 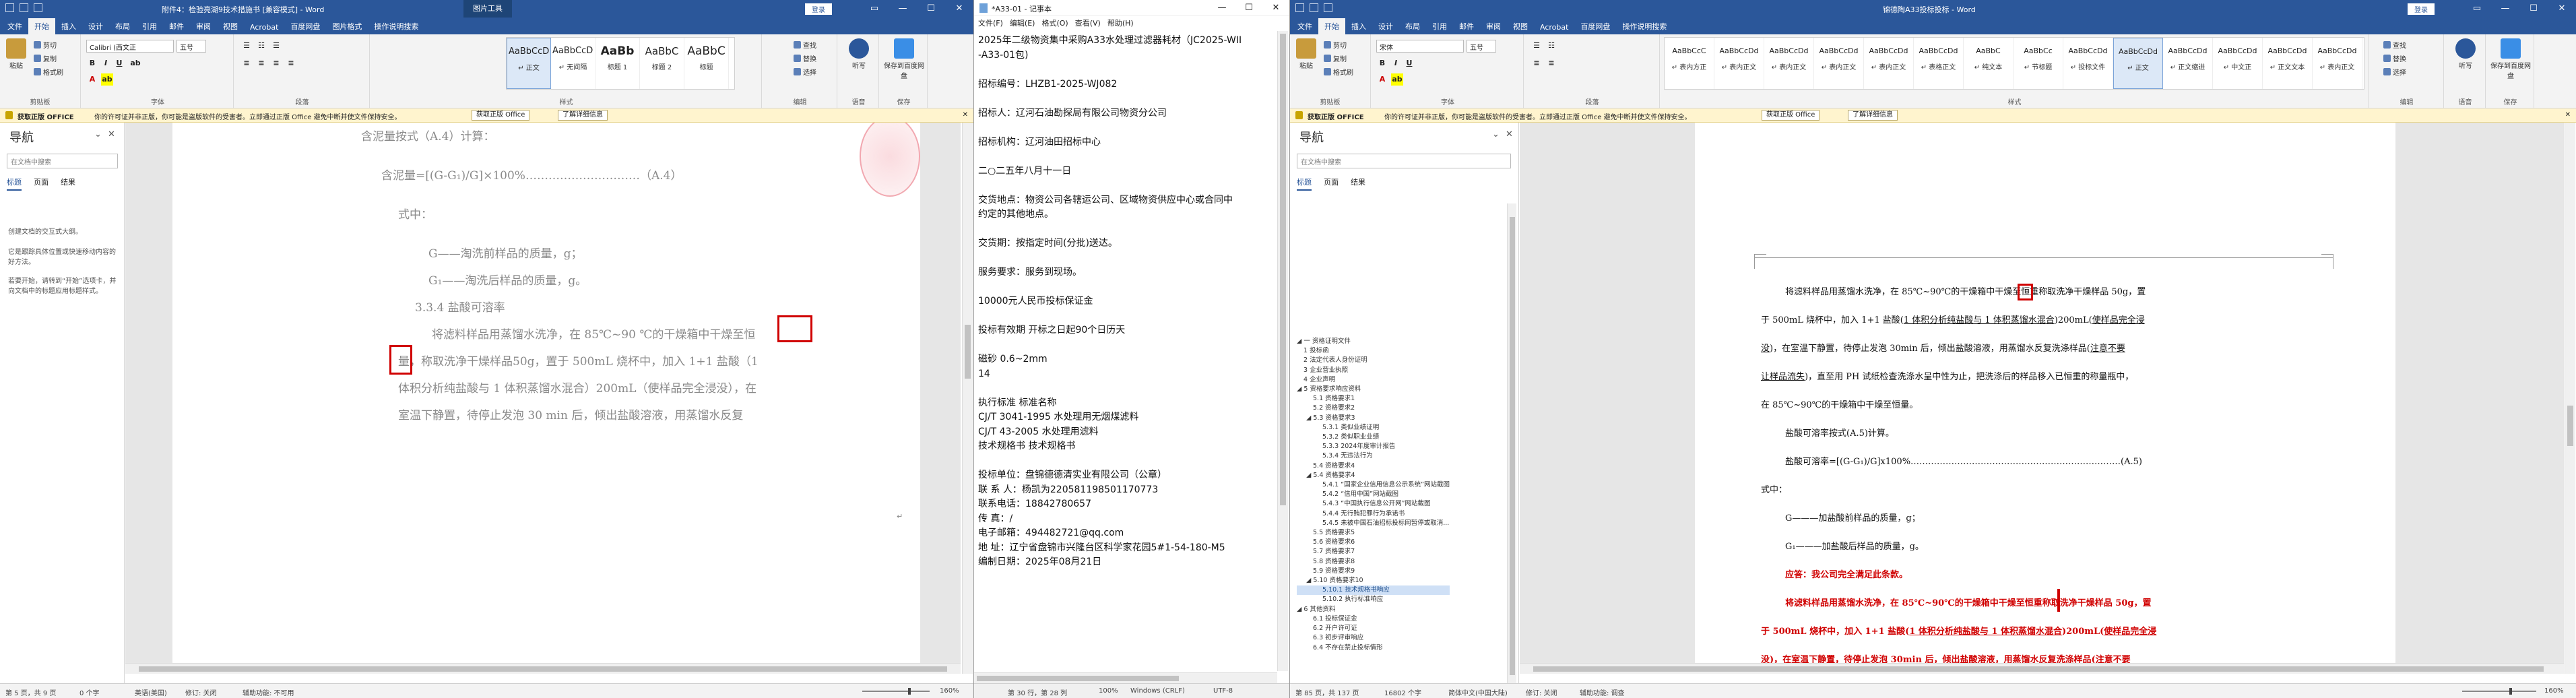 What do you see at coordinates (14, 184) in the screenshot?
I see `nav-tab-headings: 标题` at bounding box center [14, 184].